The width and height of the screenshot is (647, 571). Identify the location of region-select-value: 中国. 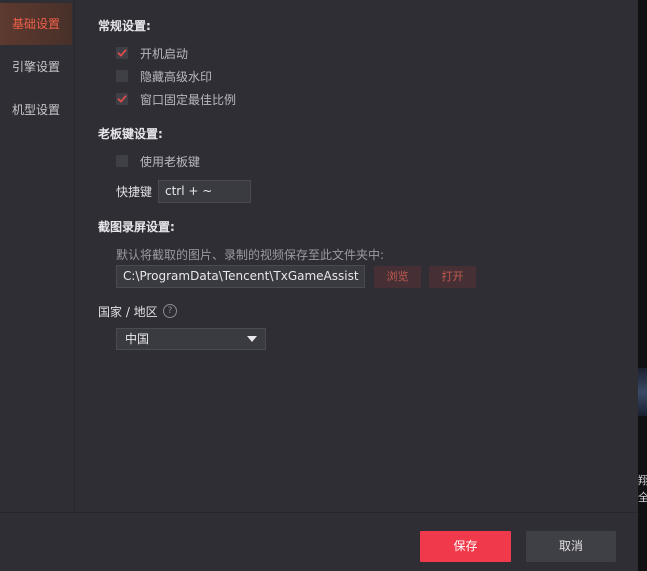
(137, 339).